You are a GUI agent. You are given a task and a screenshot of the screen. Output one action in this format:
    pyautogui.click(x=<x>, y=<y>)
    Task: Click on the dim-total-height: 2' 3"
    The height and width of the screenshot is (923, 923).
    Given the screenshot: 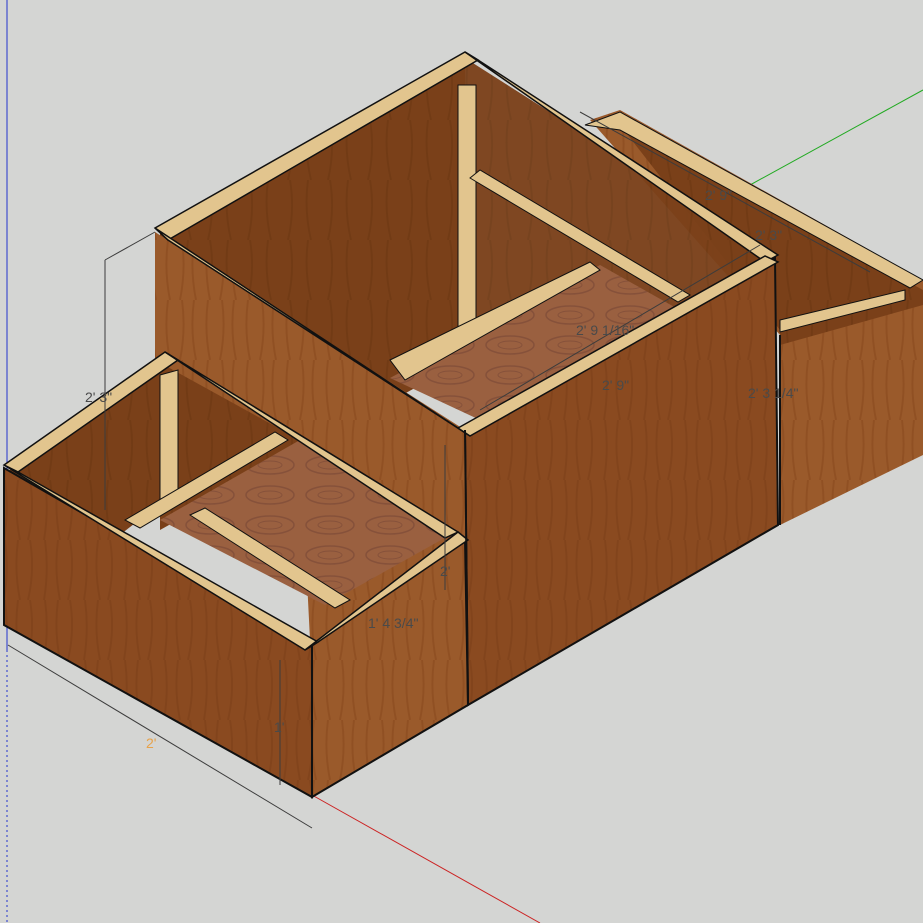 What is the action you would take?
    pyautogui.click(x=98, y=397)
    